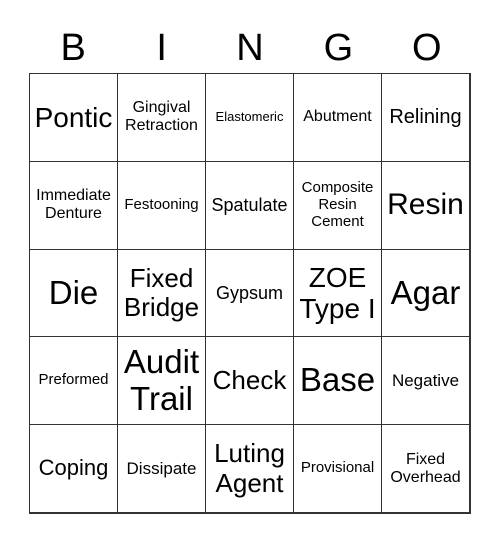  What do you see at coordinates (73, 48) in the screenshot?
I see `header-letter-b: B` at bounding box center [73, 48].